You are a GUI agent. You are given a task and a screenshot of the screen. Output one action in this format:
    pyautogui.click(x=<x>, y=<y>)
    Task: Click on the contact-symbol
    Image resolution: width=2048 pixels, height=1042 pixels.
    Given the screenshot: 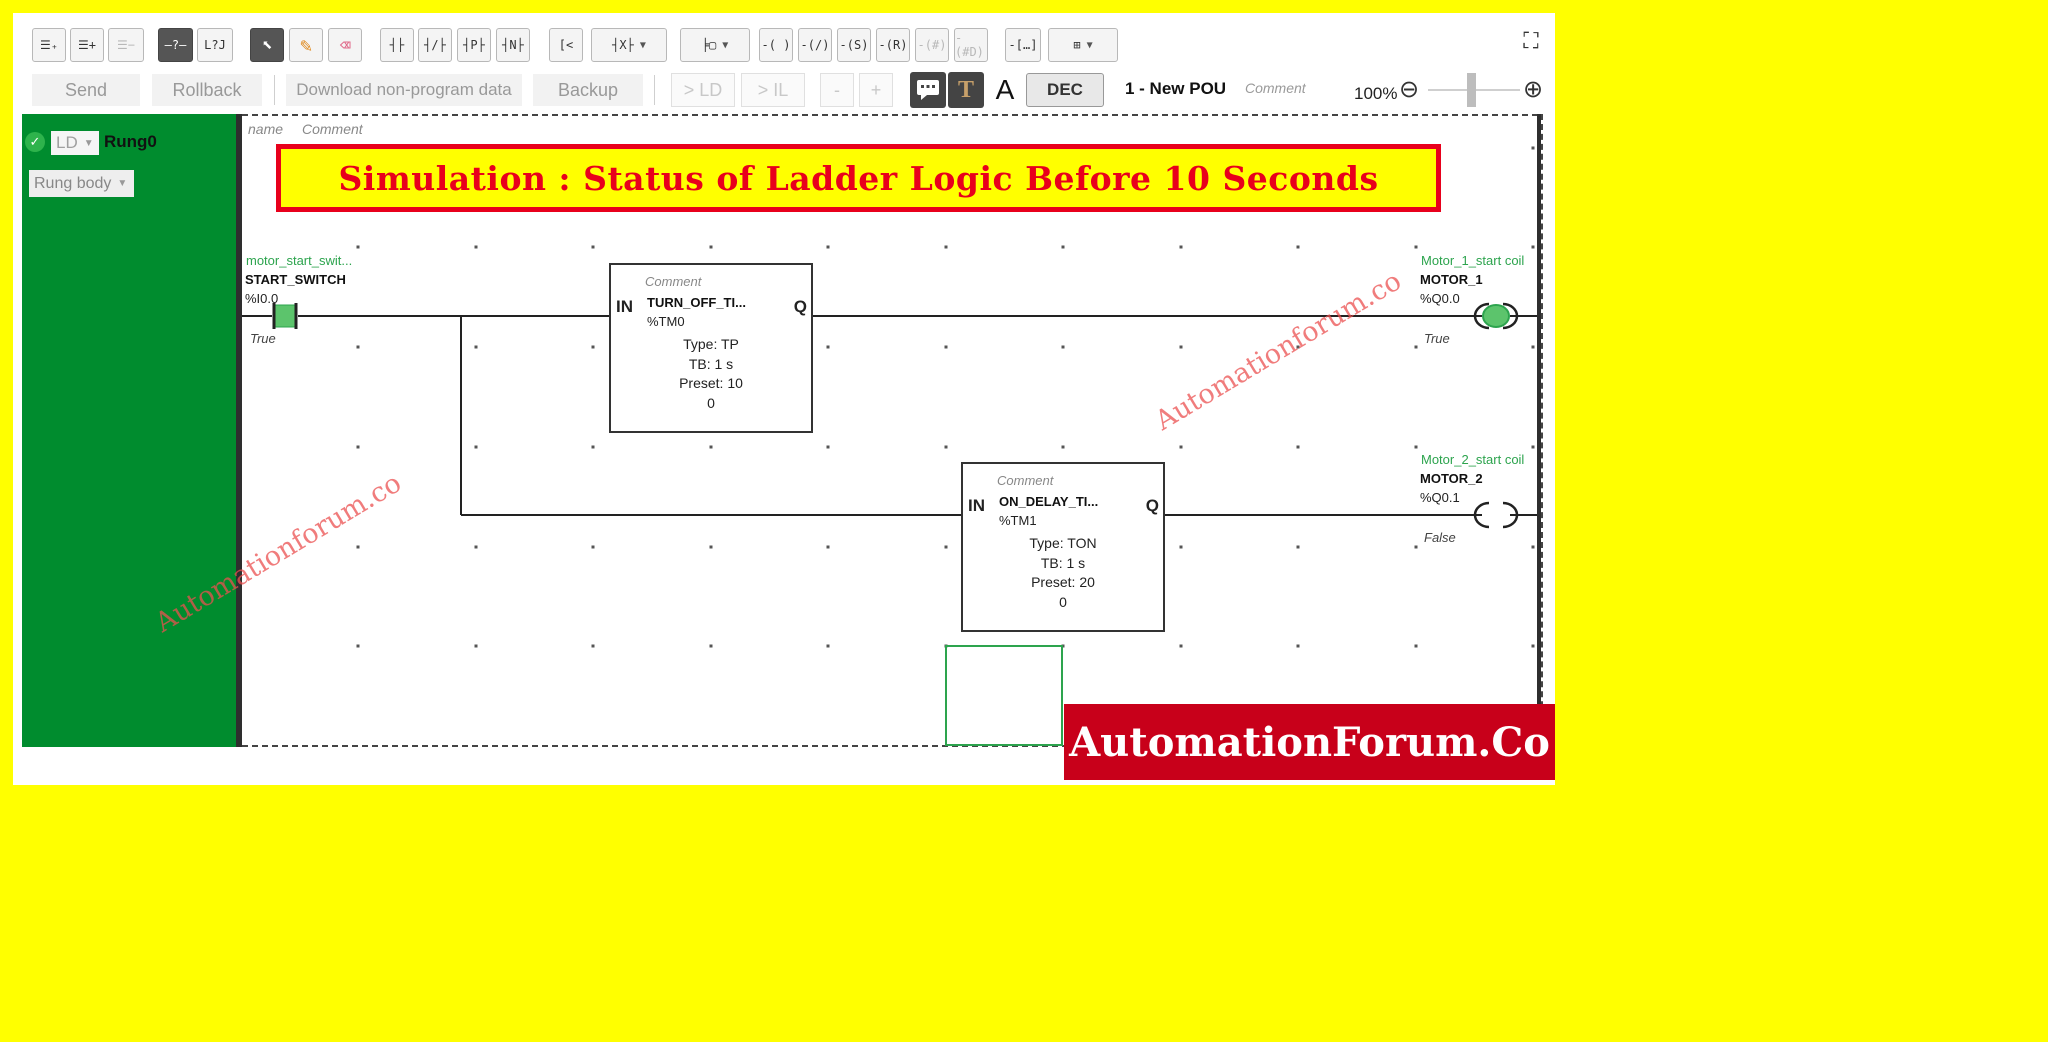 What is the action you would take?
    pyautogui.click(x=285, y=316)
    